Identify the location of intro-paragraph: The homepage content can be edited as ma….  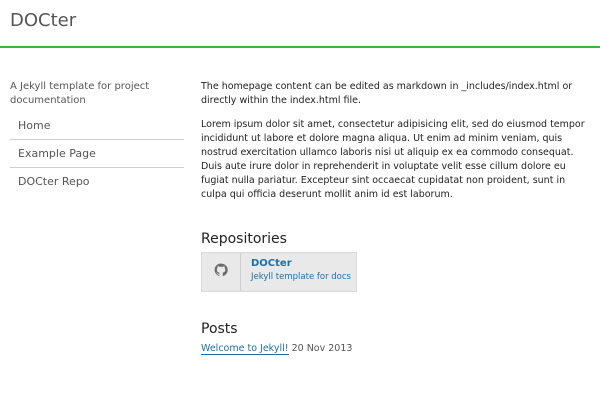
(387, 93).